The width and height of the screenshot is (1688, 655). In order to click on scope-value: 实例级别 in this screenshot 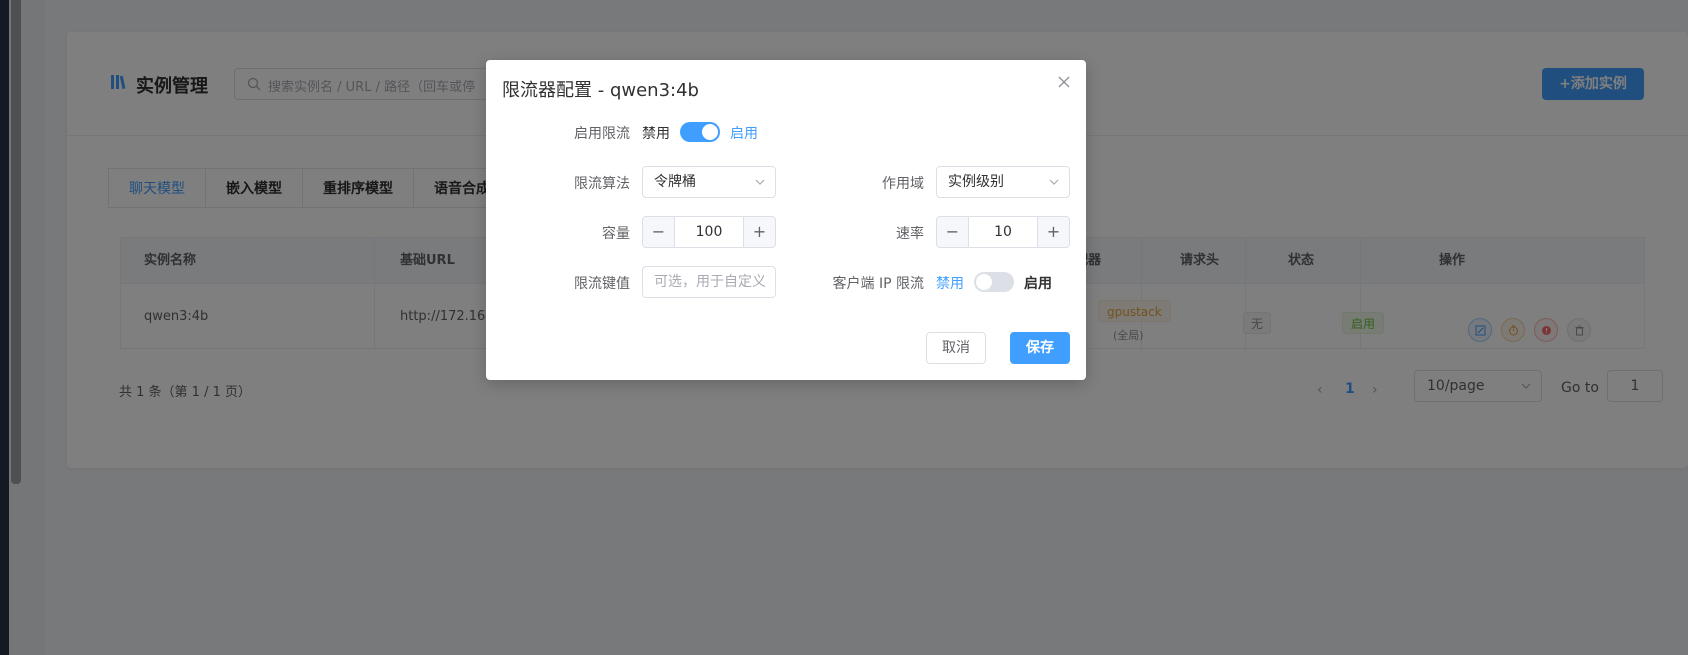, I will do `click(976, 182)`.